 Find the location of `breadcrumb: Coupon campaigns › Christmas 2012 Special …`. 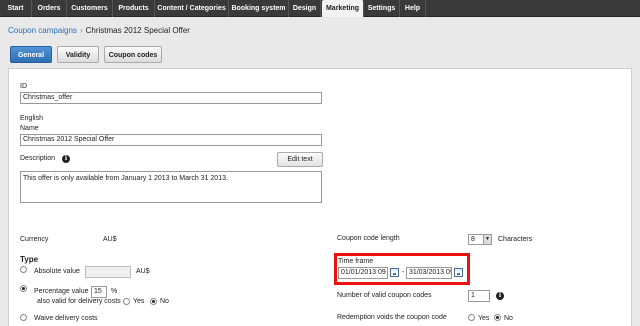

breadcrumb: Coupon campaigns › Christmas 2012 Special … is located at coordinates (99, 30).